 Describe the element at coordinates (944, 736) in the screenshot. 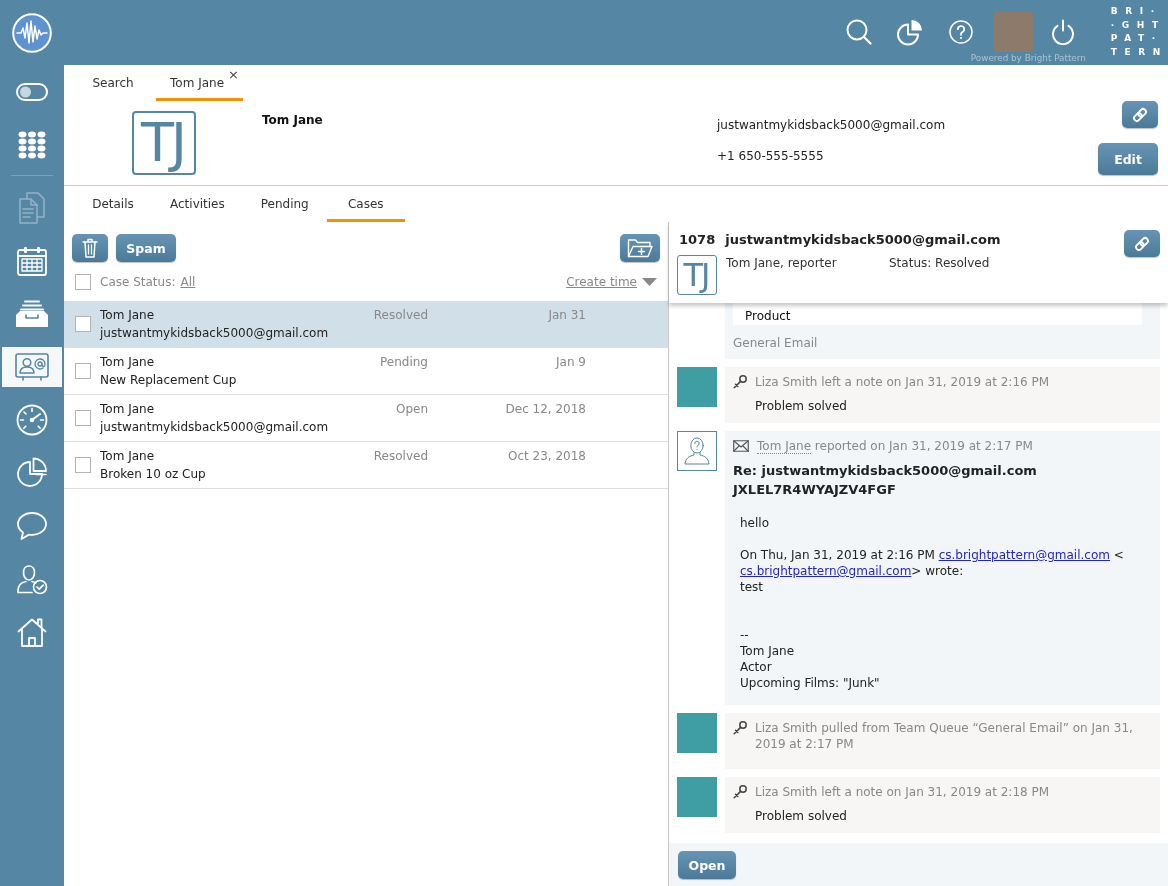

I see `activity-text: Liza Smith pulled from Team Queue “General Email” on Jan 31, 2019 at 2:17 PM` at that location.